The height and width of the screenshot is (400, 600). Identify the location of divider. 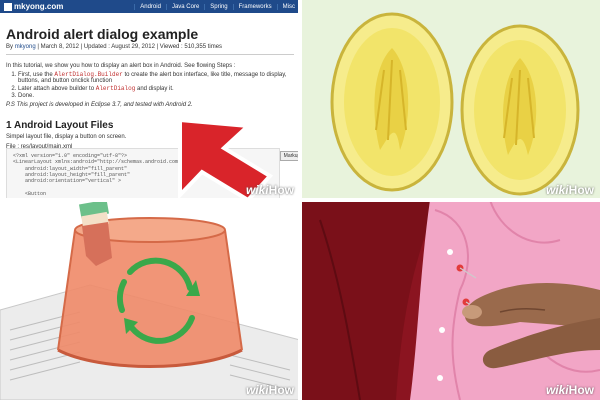
(150, 54).